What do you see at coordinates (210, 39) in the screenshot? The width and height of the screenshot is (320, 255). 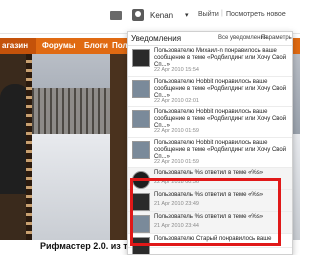 I see `notifications-header: Уведомления Все уведомления Параметры` at bounding box center [210, 39].